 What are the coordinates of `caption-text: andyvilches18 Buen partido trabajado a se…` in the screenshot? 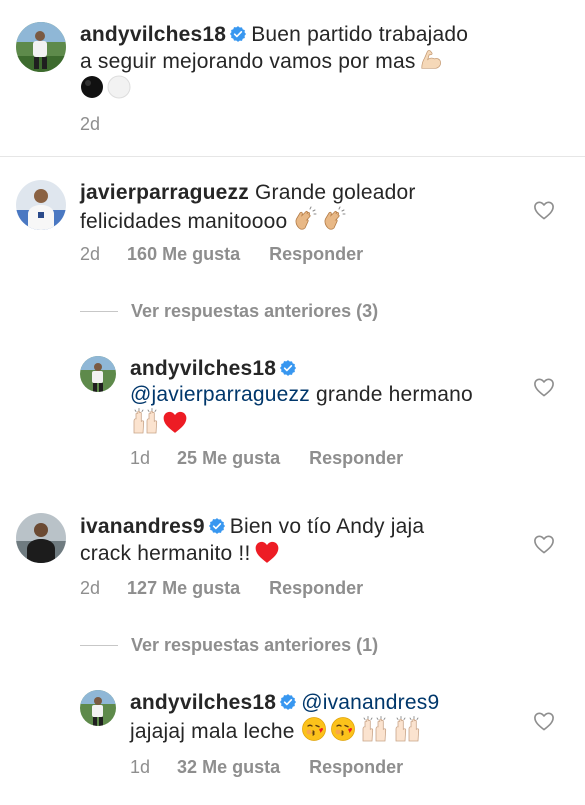 It's located at (320, 62).